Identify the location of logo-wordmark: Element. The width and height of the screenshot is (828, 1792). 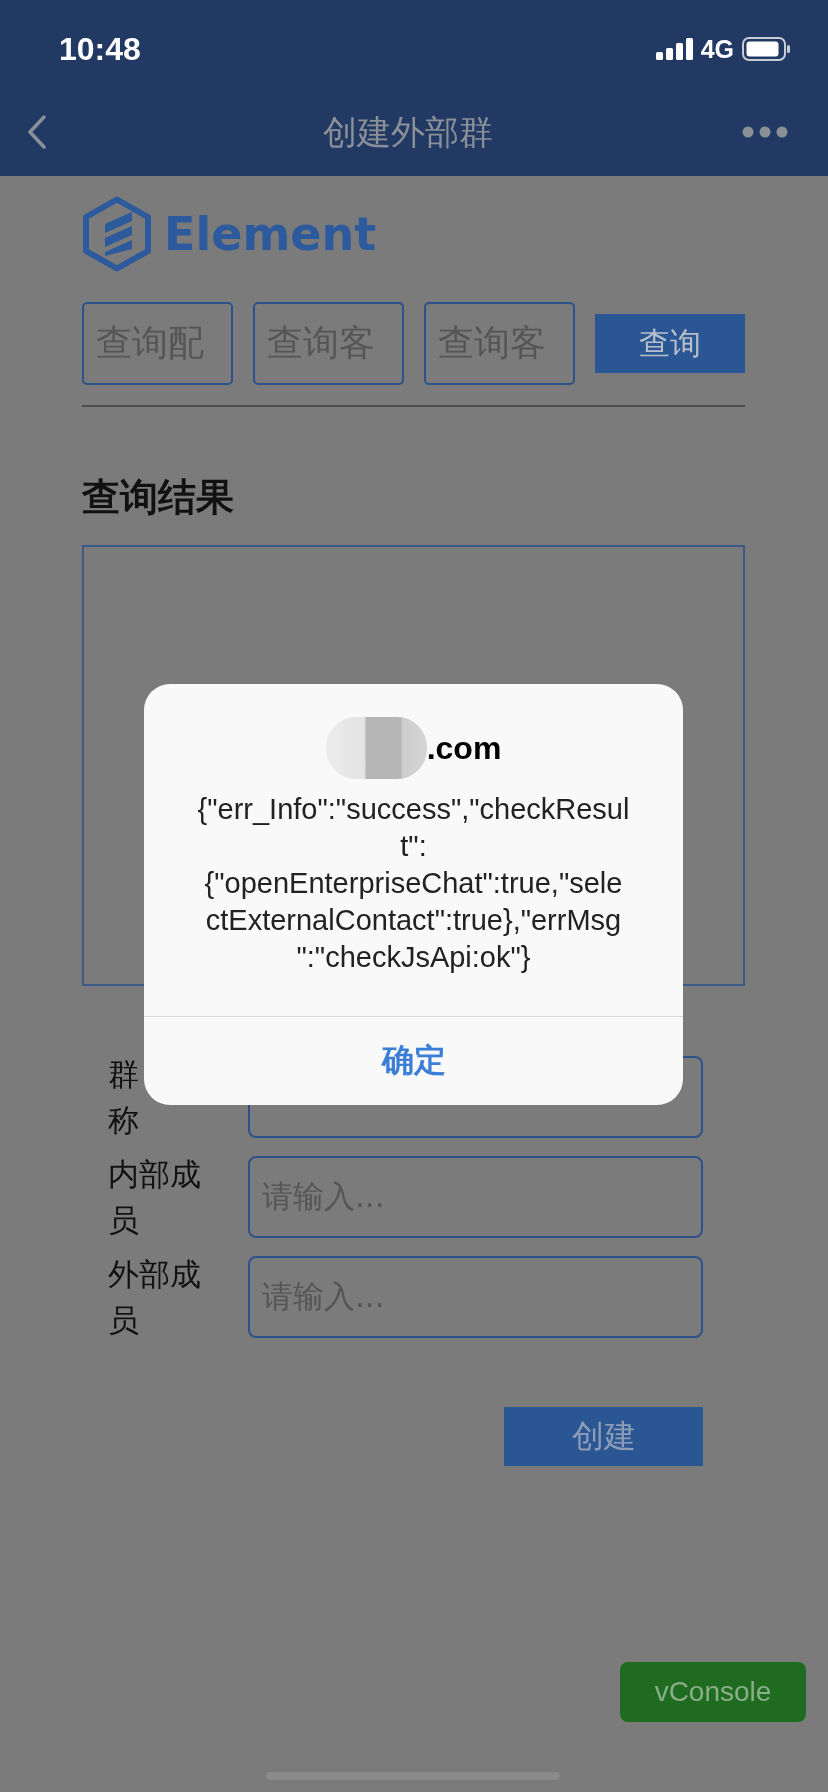
(270, 234).